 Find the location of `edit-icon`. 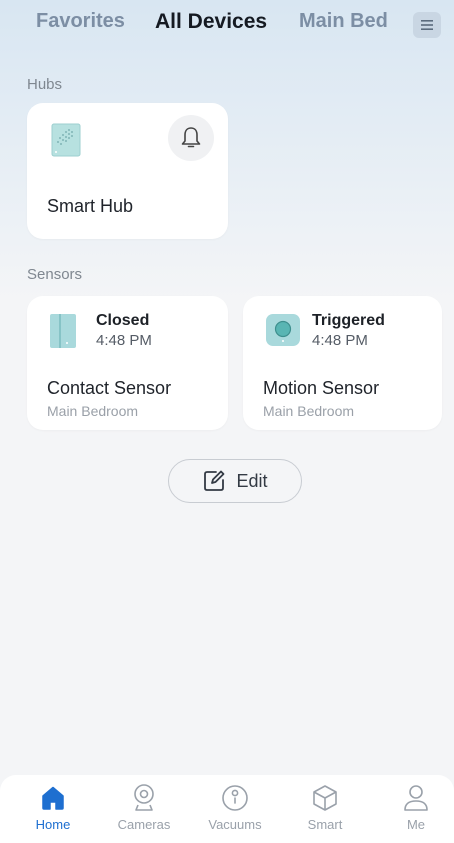

edit-icon is located at coordinates (214, 480).